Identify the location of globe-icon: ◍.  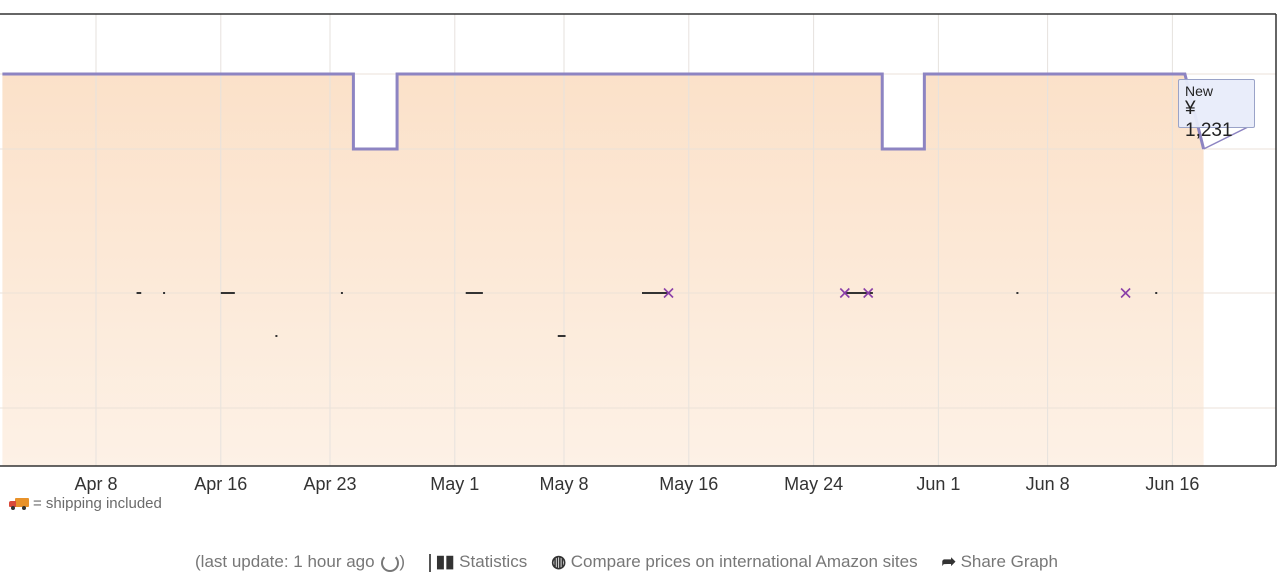
(559, 561).